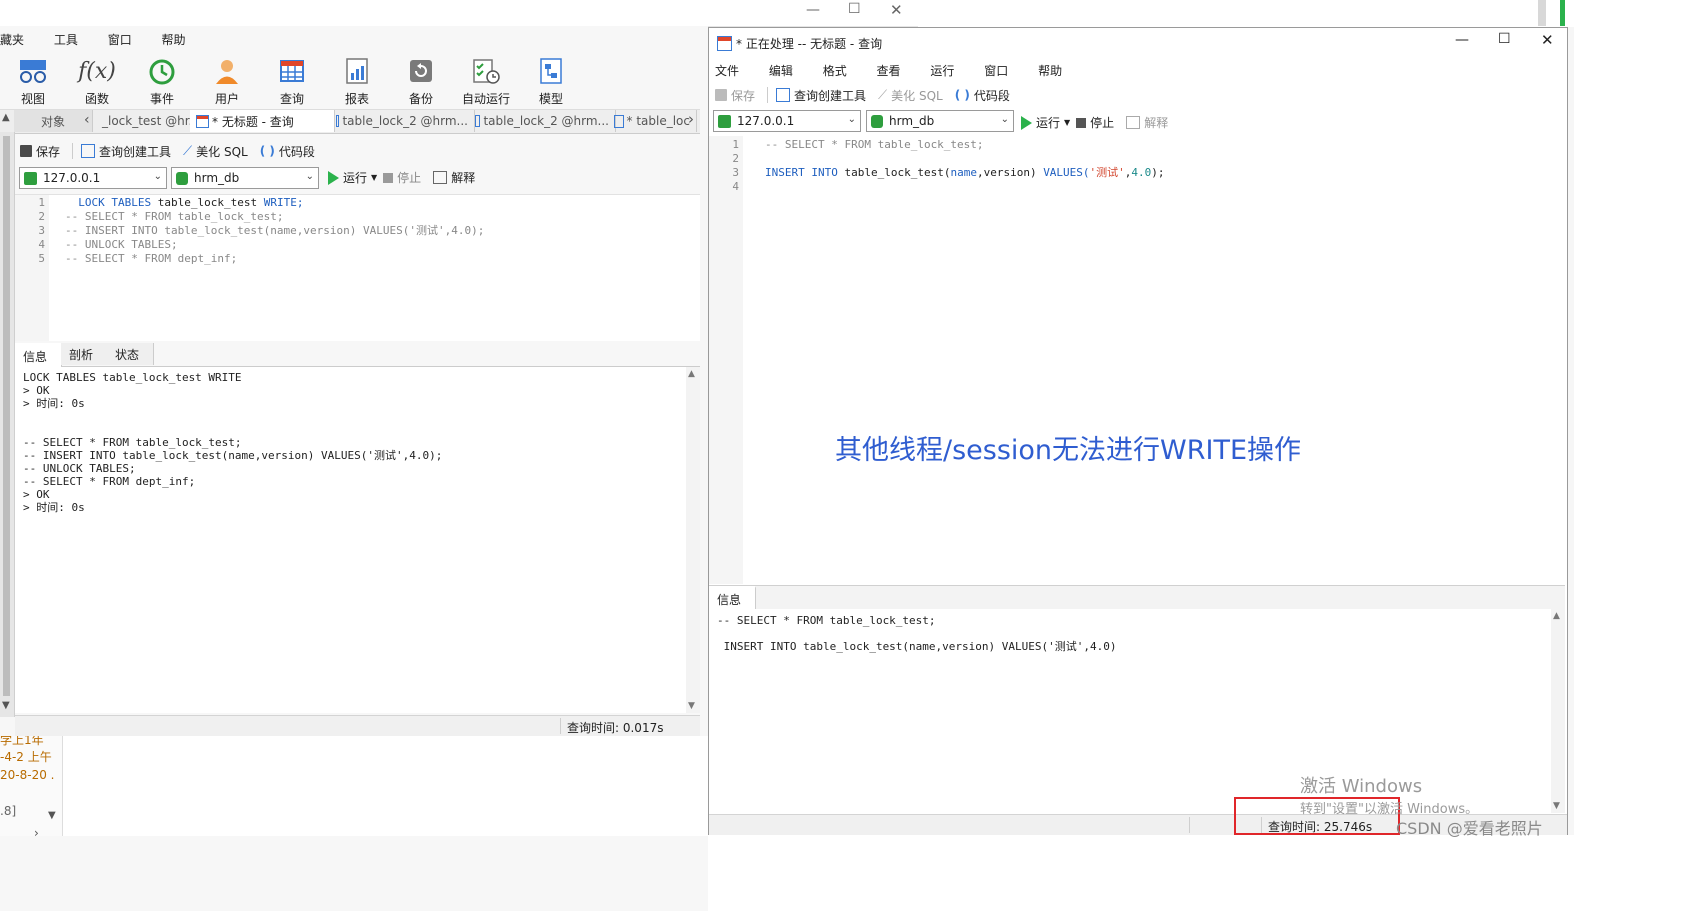 Image resolution: width=1692 pixels, height=911 pixels. Describe the element at coordinates (36, 833) in the screenshot. I see `list-scroll-right-icon: ›` at that location.